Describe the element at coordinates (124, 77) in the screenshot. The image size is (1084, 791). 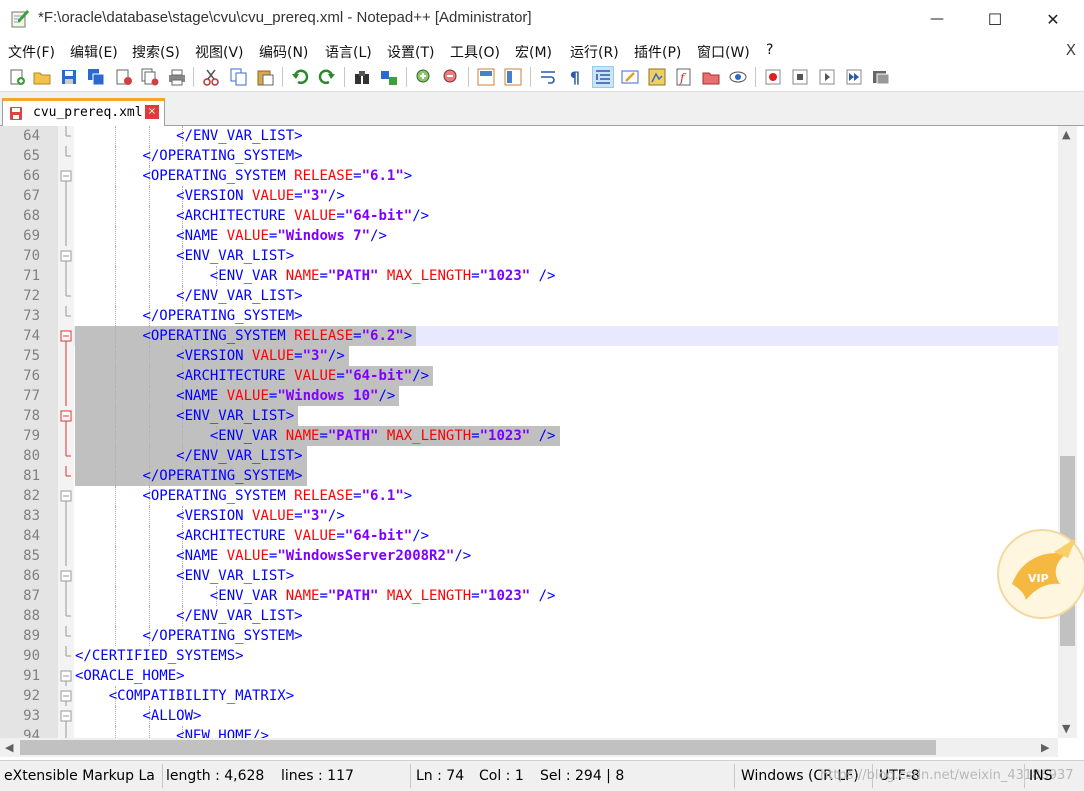
I see `close-file-button` at that location.